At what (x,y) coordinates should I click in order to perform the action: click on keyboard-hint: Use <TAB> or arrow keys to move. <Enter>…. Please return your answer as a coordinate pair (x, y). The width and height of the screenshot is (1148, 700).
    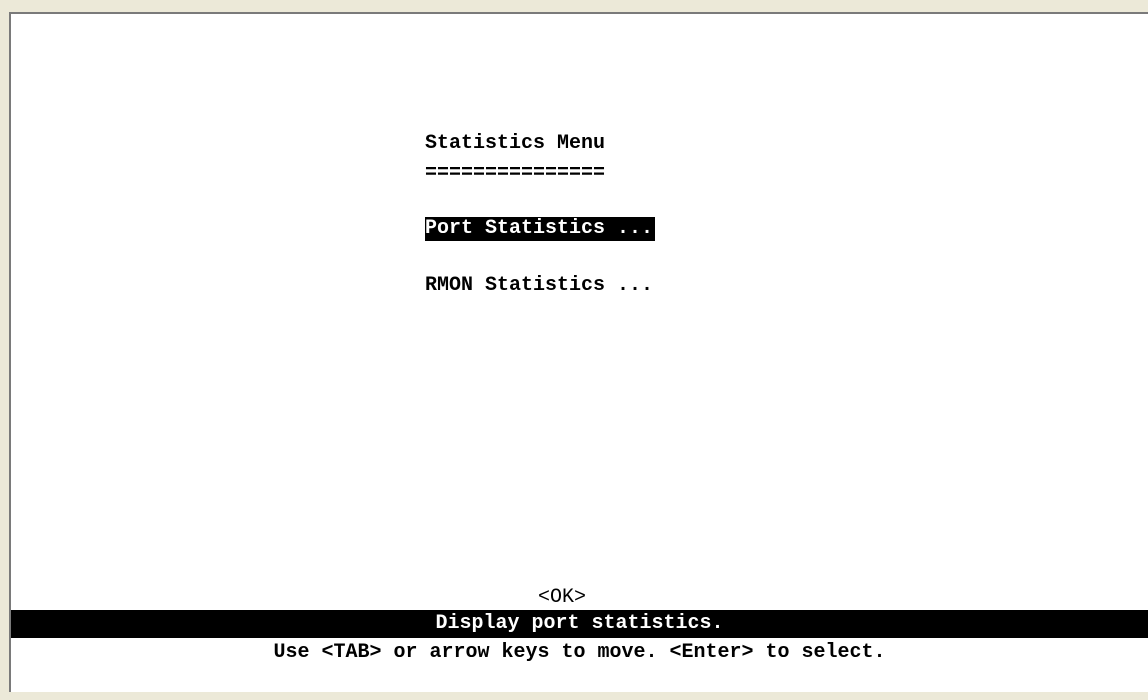
    Looking at the image, I should click on (579, 652).